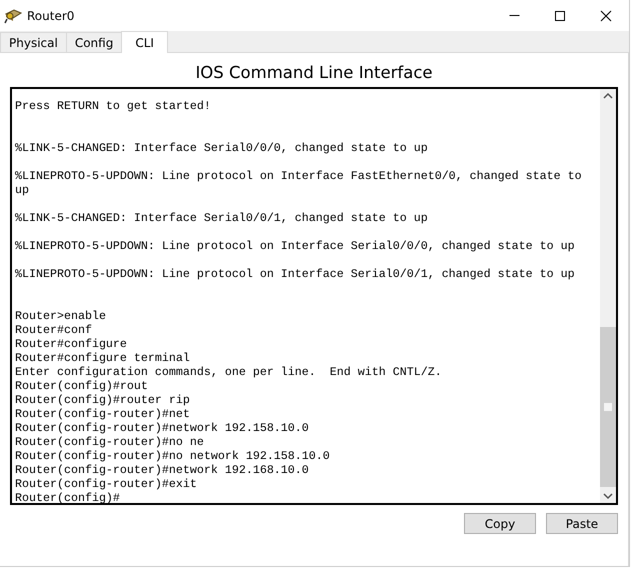 The width and height of the screenshot is (640, 569). What do you see at coordinates (109, 442) in the screenshot?
I see `terminal-line: Router(config-router)#no ne` at bounding box center [109, 442].